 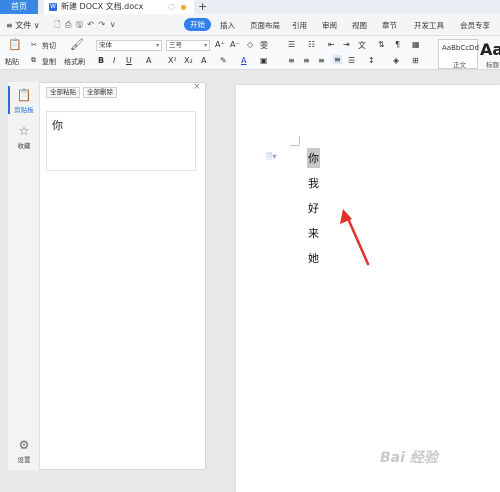 I want to click on font-size-select: 三号 ▾, so click(x=188, y=45).